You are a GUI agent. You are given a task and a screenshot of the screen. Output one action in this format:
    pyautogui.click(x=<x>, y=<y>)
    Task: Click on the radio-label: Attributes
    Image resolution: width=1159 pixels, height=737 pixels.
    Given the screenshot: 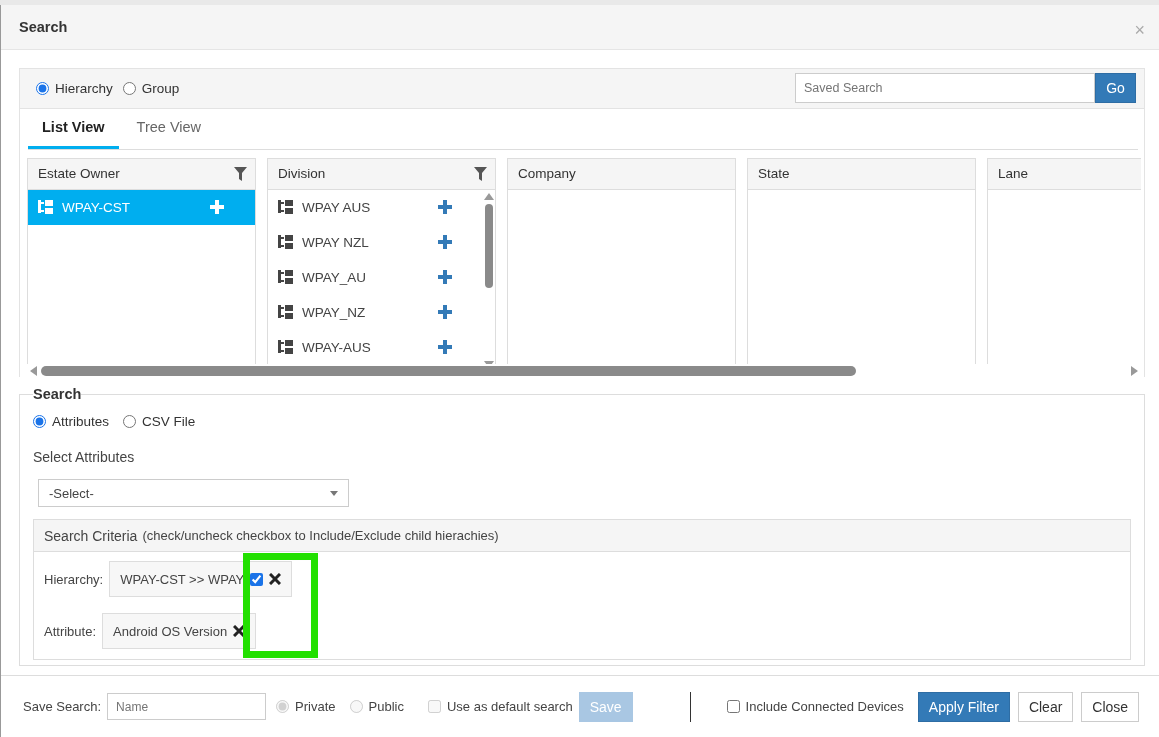 What is the action you would take?
    pyautogui.click(x=81, y=421)
    